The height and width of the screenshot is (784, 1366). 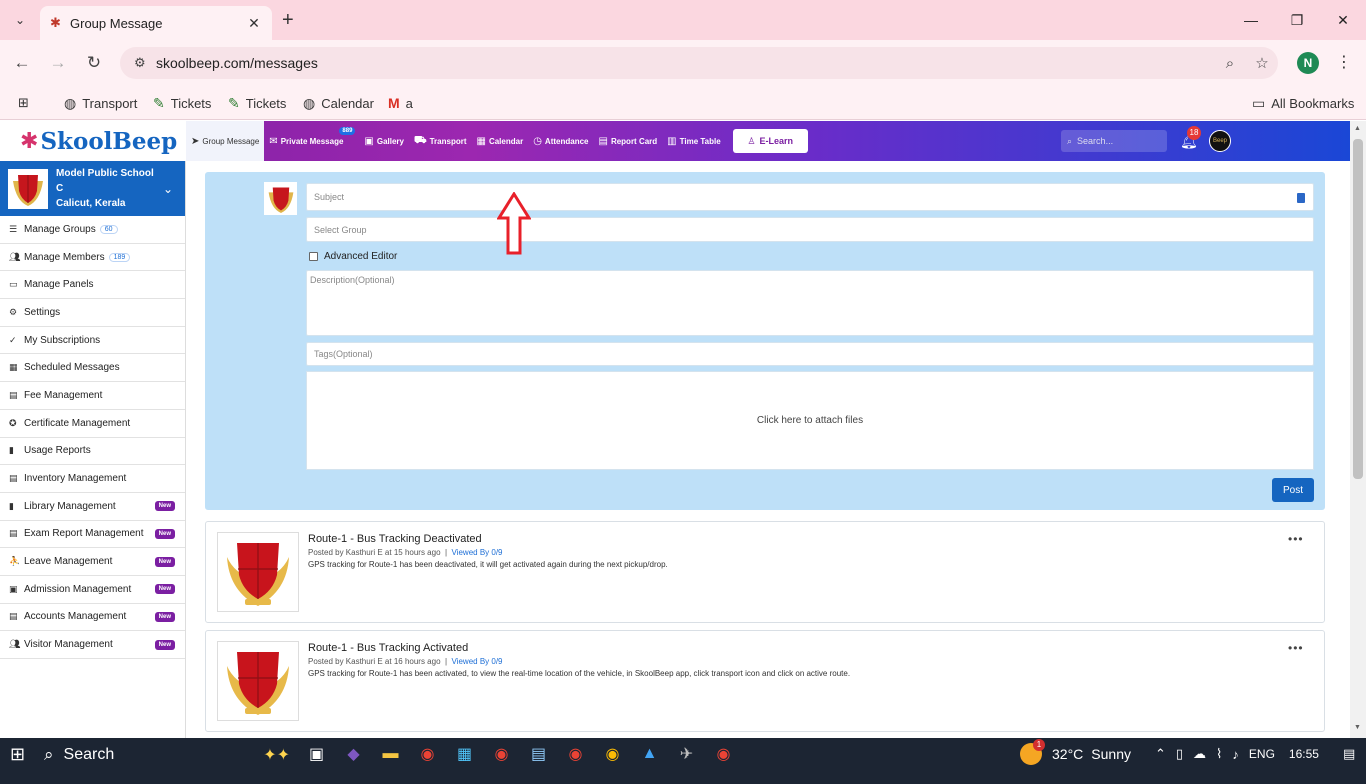 I want to click on post-title: Route-1 - Bus Tracking Activated, so click(x=388, y=648).